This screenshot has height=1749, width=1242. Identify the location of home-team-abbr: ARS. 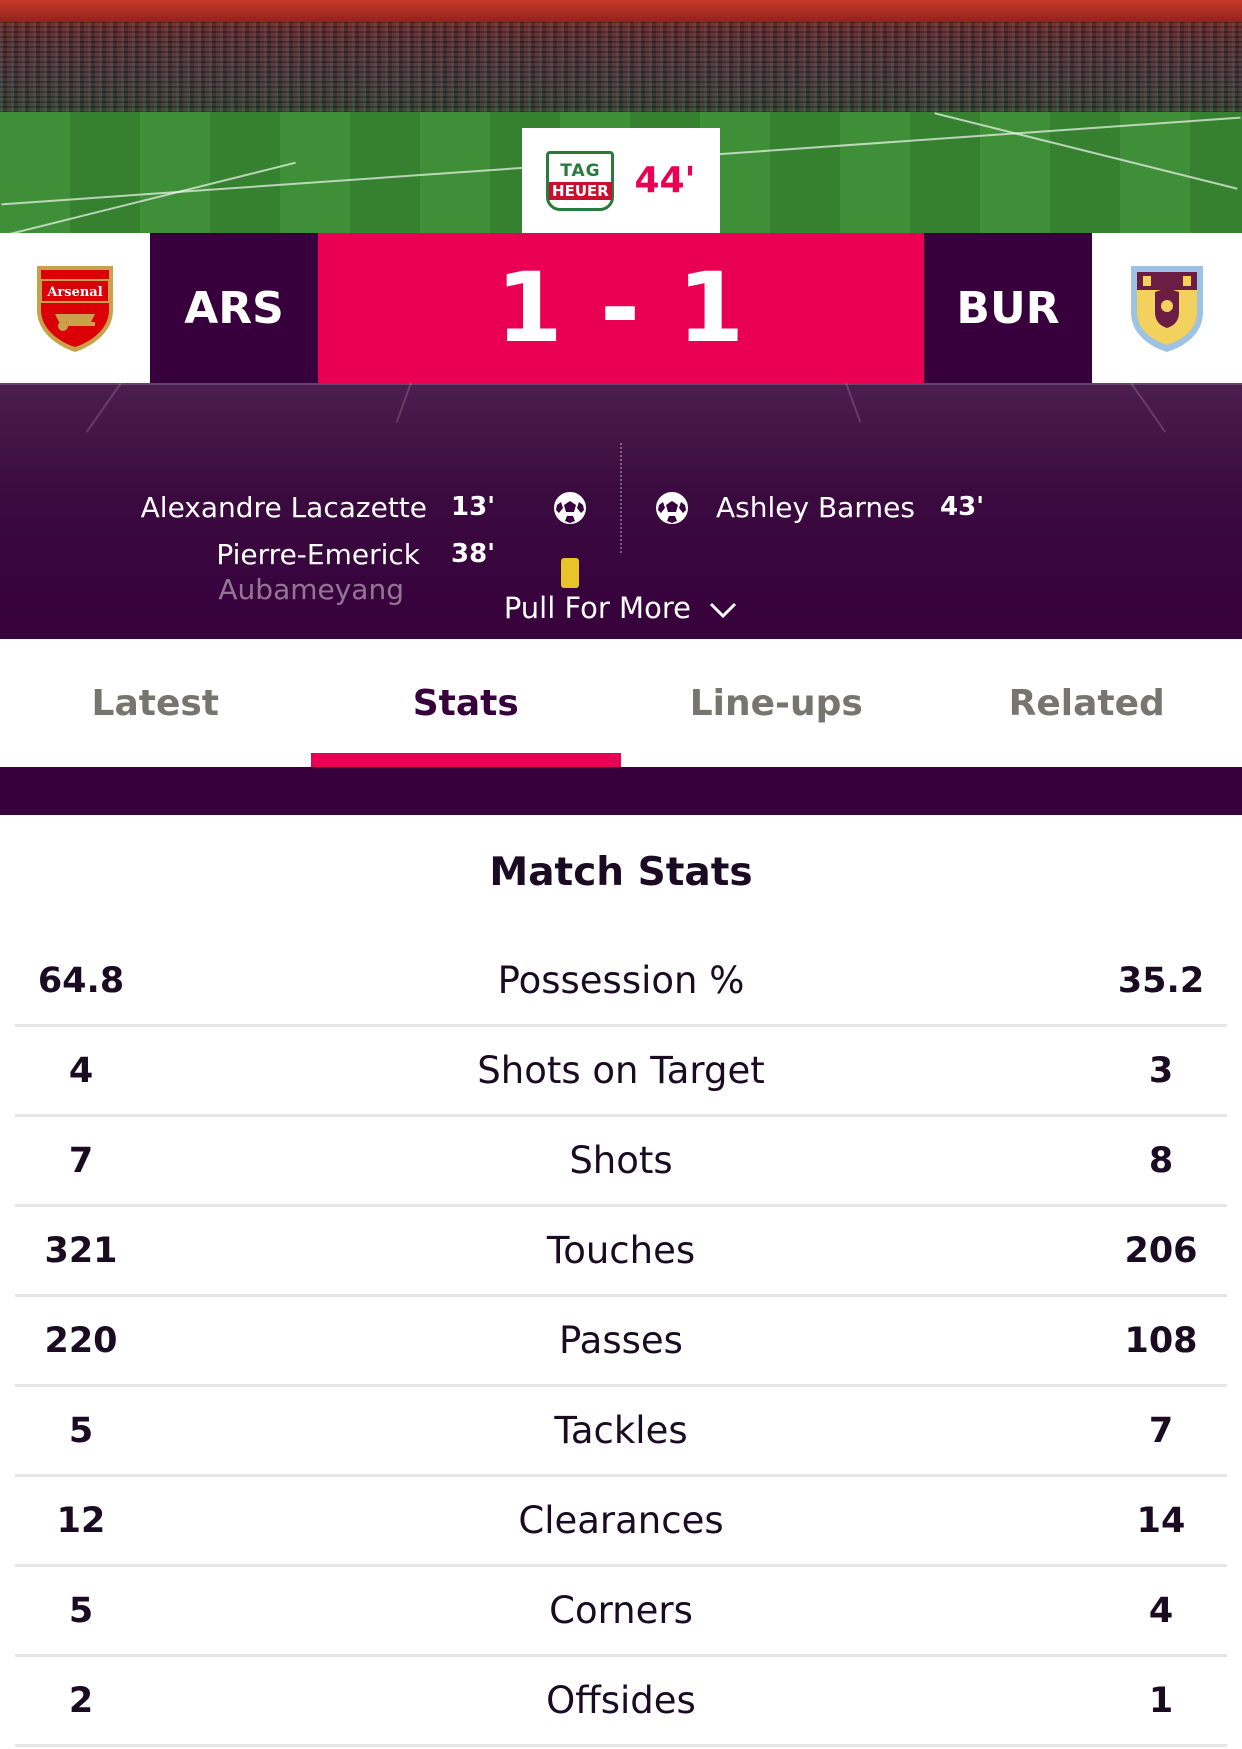
(234, 308).